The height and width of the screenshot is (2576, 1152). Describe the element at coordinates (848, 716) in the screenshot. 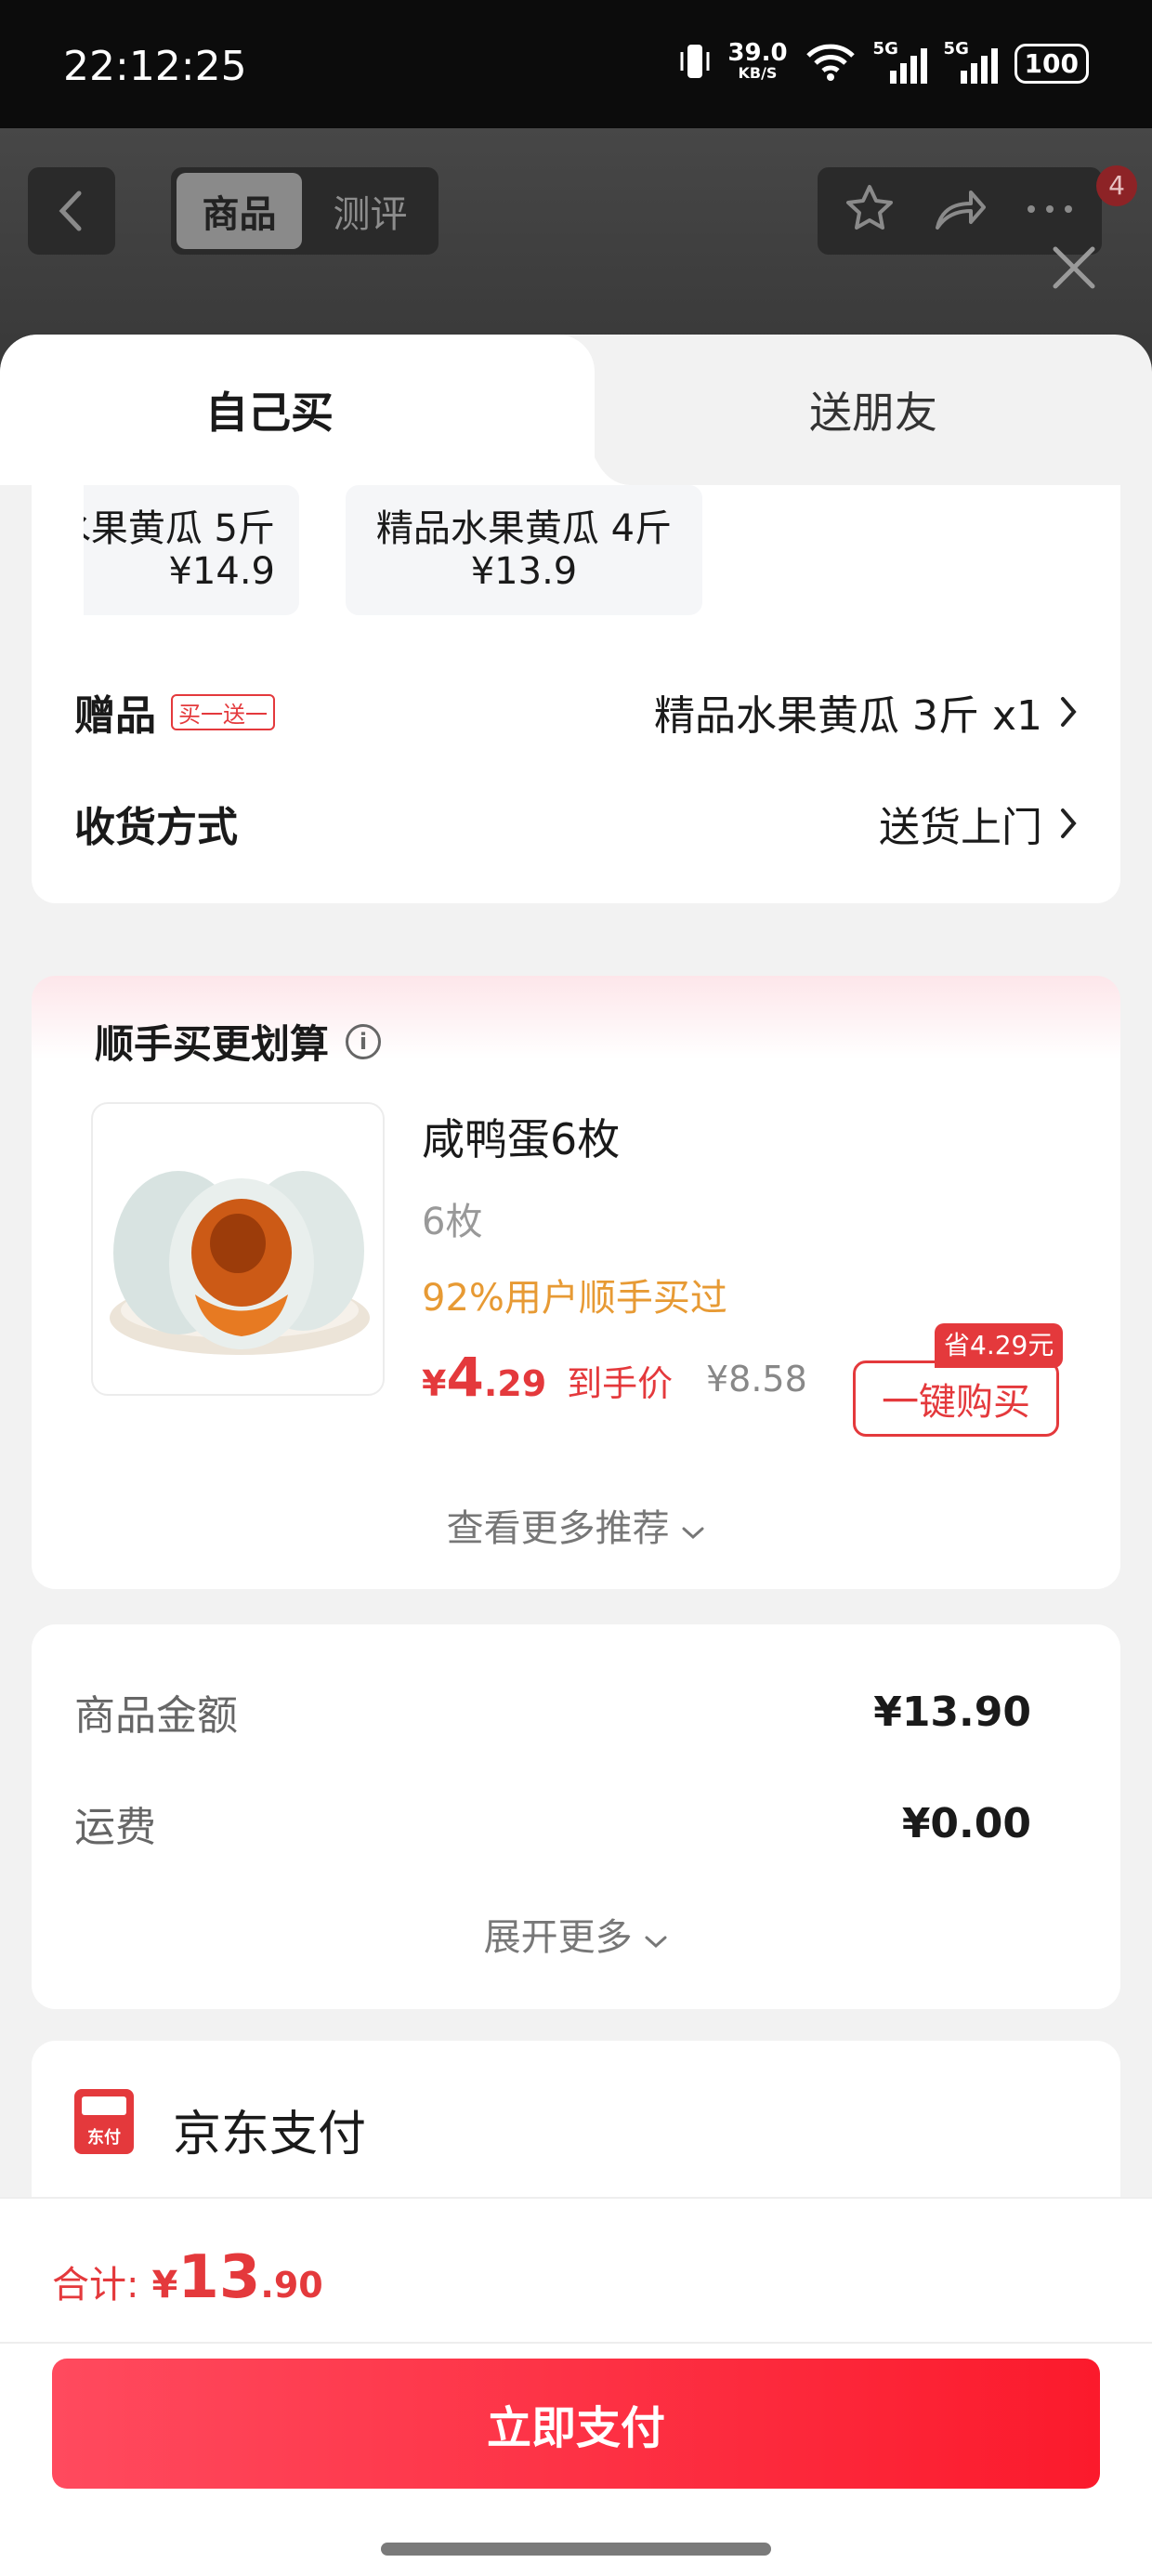

I see `gift-value: 精品水果黄瓜 3斤 x1` at that location.